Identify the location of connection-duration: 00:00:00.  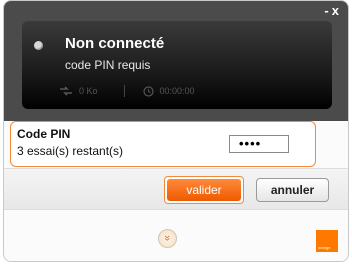
(177, 91).